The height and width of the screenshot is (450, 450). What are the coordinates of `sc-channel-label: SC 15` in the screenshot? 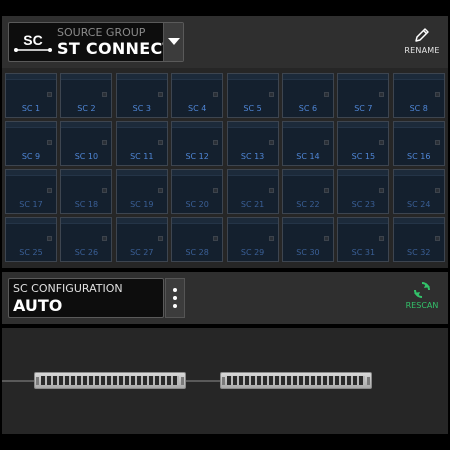 It's located at (363, 156).